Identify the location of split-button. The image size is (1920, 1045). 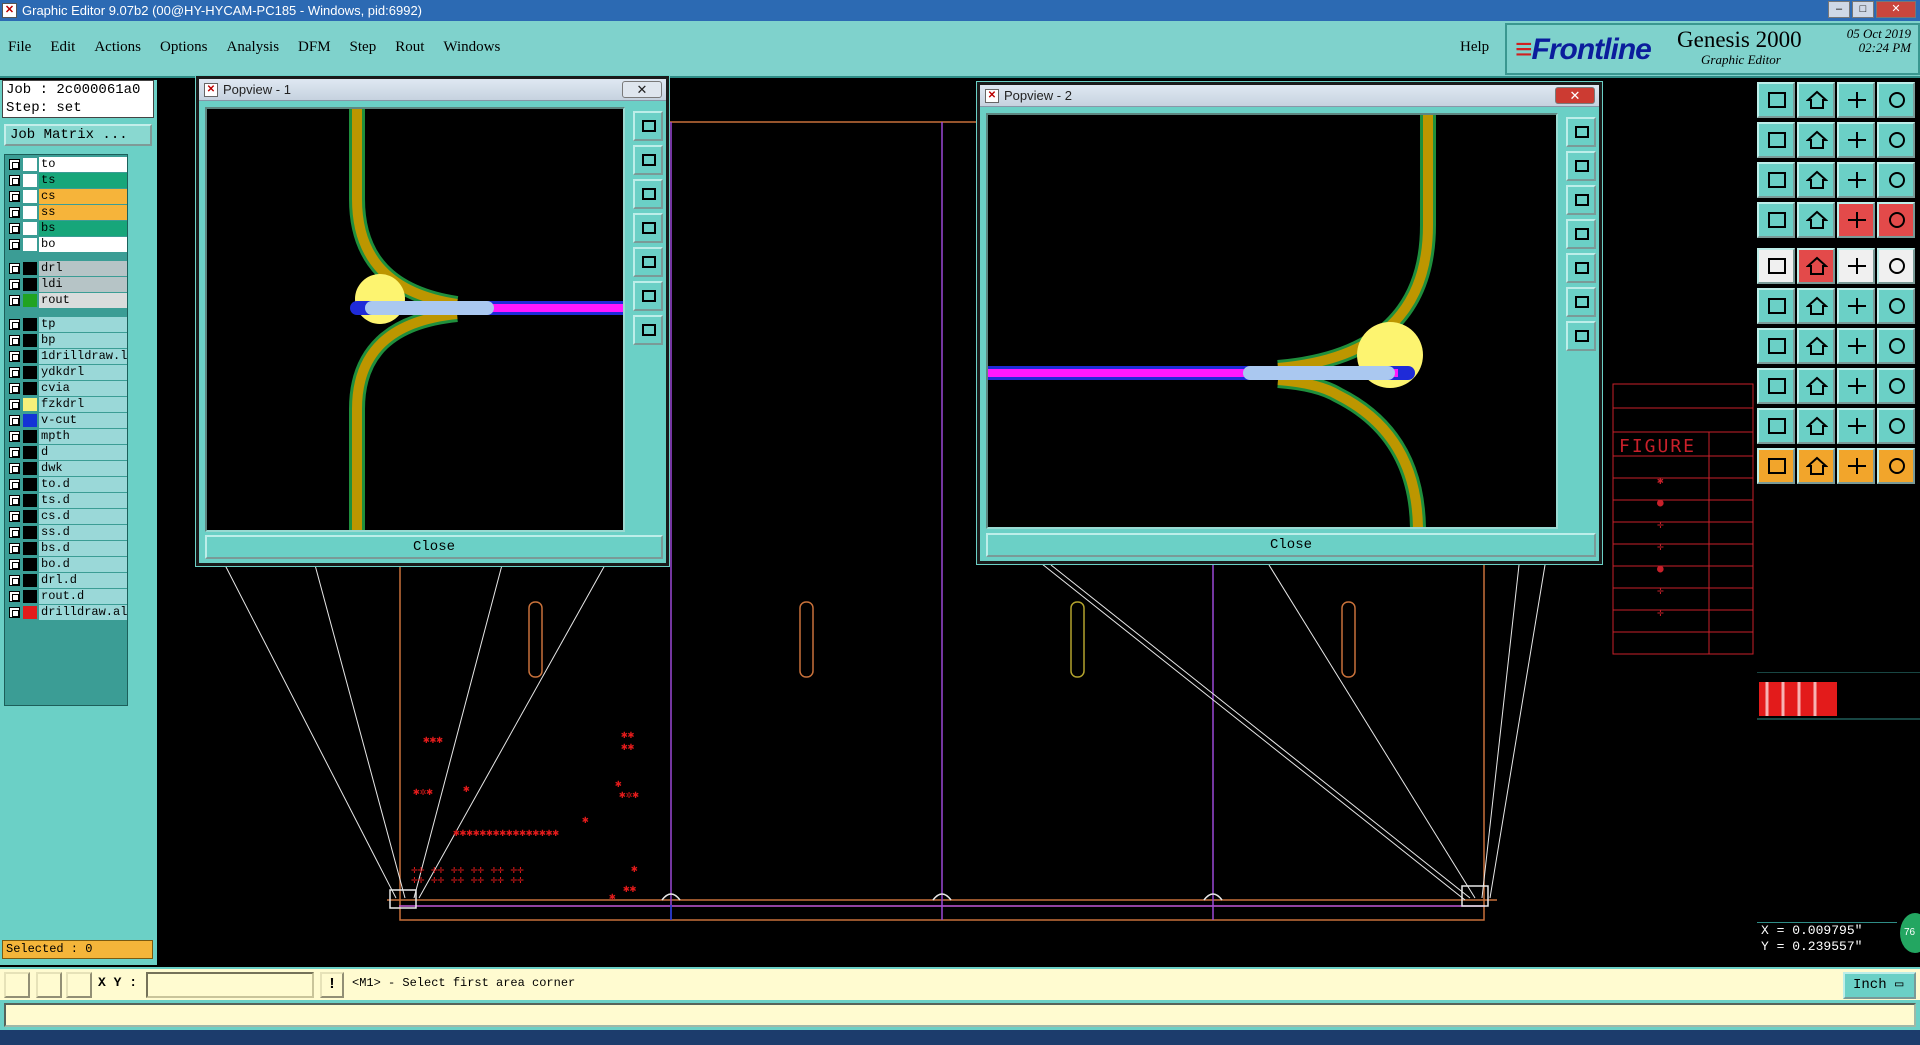
(1896, 100).